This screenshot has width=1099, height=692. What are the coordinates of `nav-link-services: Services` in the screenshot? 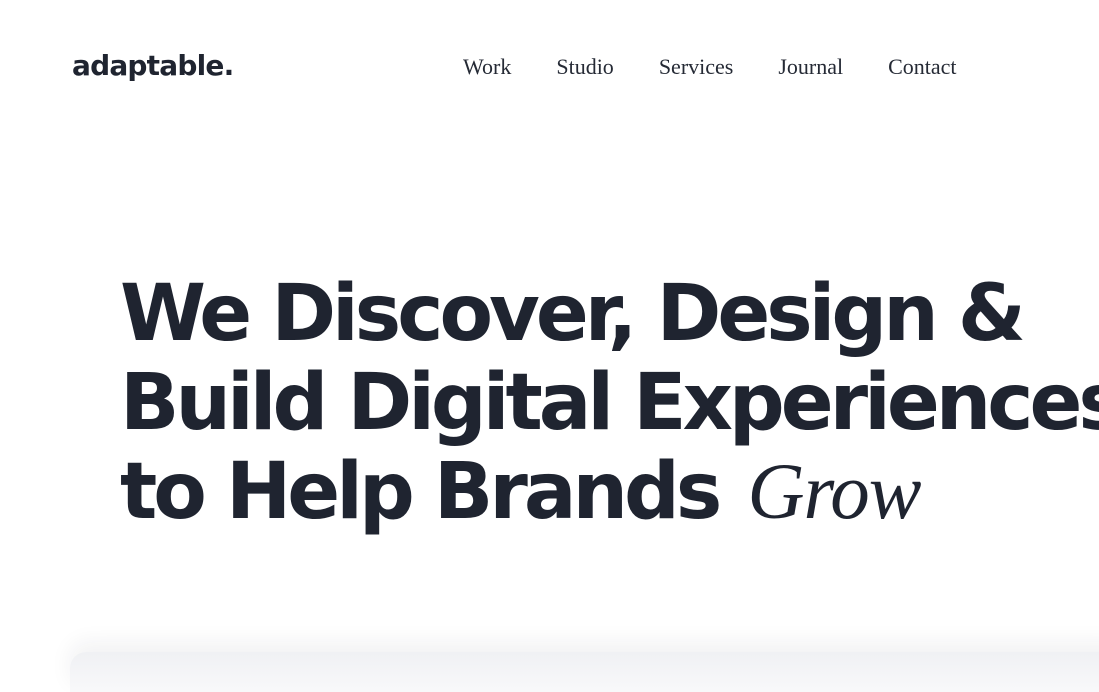 It's located at (696, 67).